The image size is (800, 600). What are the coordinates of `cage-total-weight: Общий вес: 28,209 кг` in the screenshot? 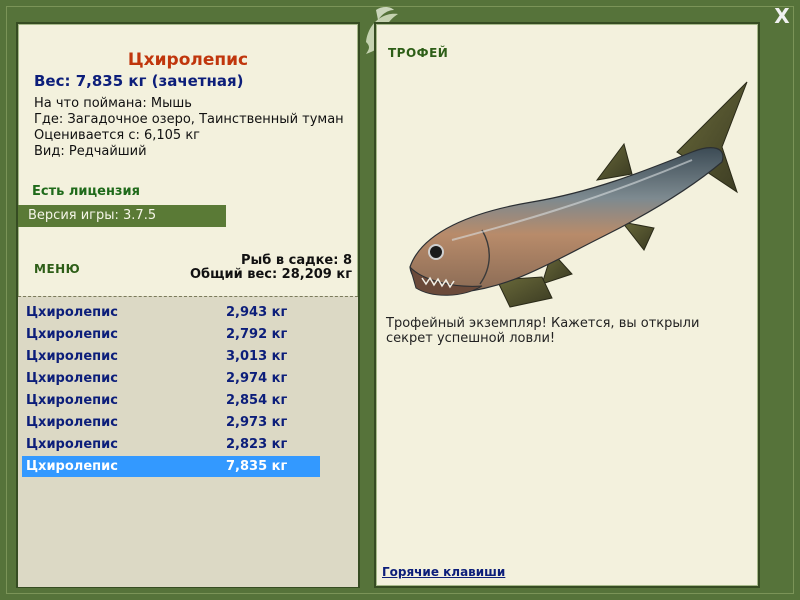 It's located at (270, 274).